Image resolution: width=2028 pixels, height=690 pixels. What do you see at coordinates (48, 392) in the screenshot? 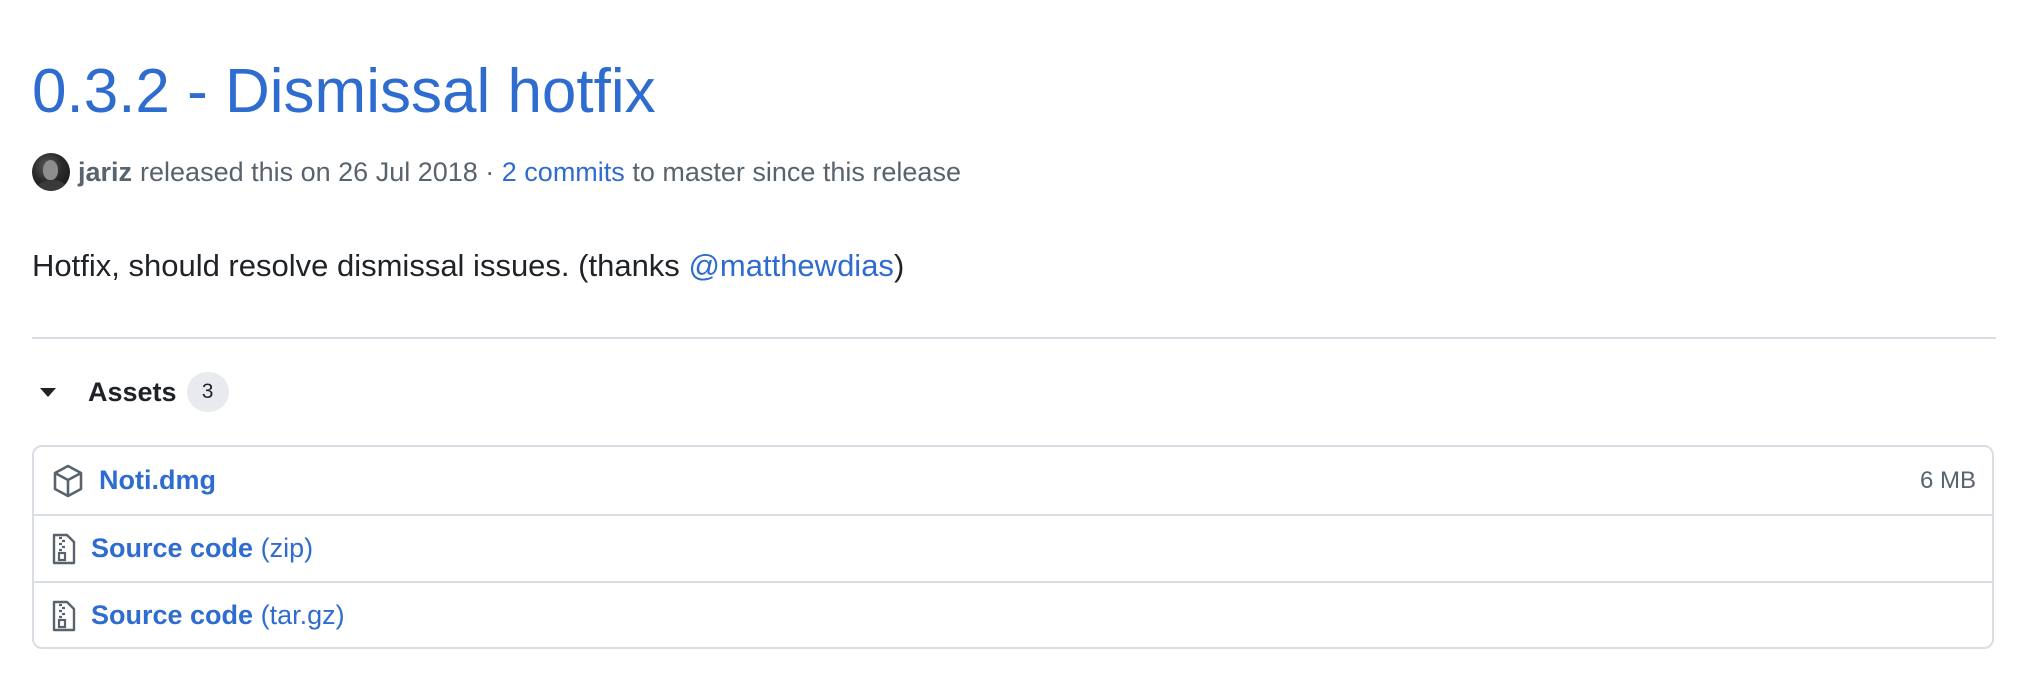
I see `caret-down-icon` at bounding box center [48, 392].